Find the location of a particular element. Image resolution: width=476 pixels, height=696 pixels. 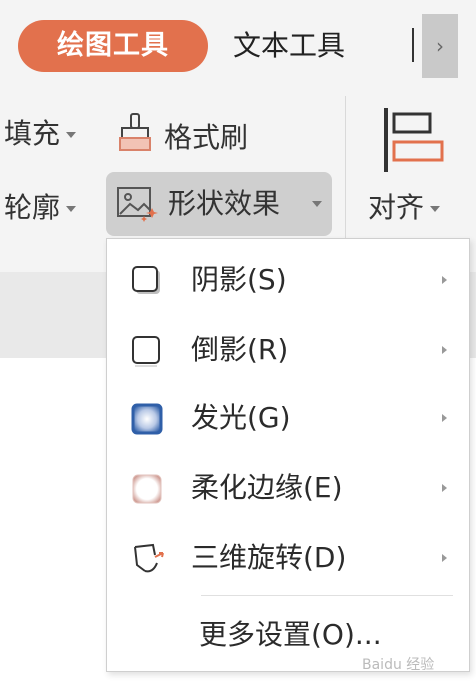

menu-item-glow: 发光(G) is located at coordinates (288, 418).